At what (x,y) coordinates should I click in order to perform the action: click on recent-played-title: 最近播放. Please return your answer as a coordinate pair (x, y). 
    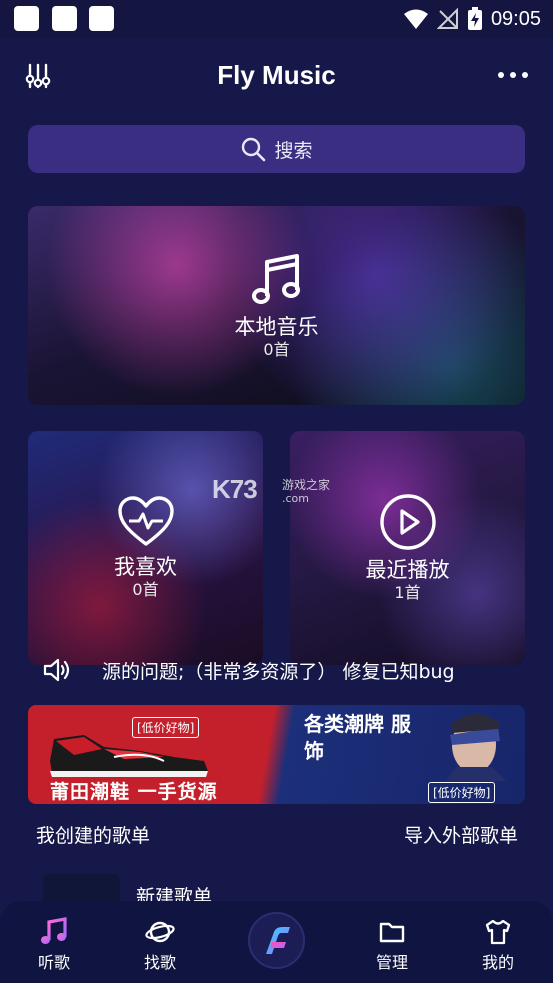
    Looking at the image, I should click on (407, 570).